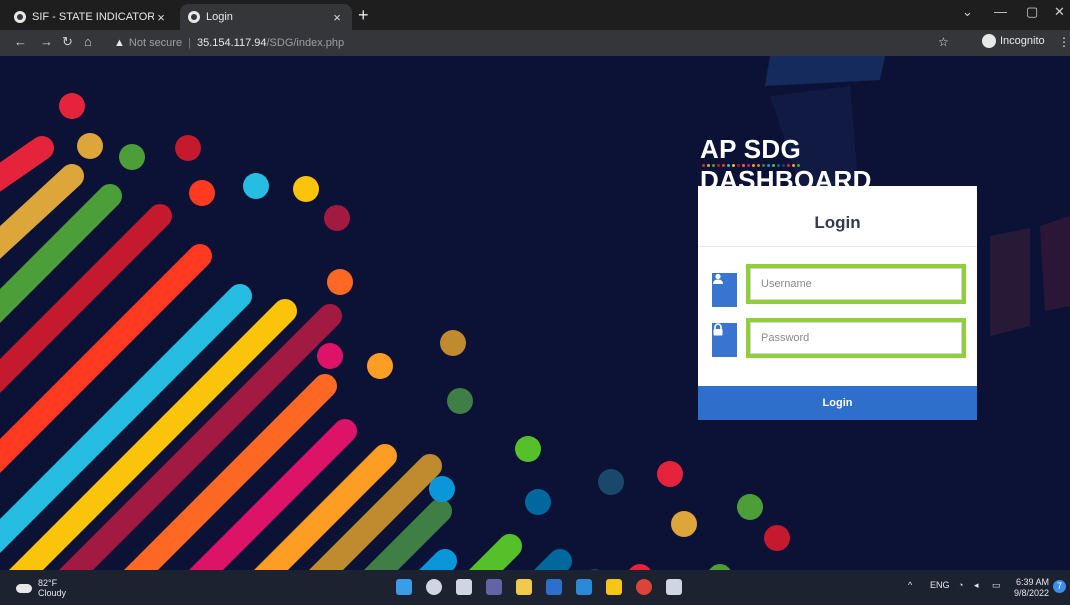 The image size is (1070, 605). Describe the element at coordinates (48, 583) in the screenshot. I see `weather-temp: 82°F` at that location.